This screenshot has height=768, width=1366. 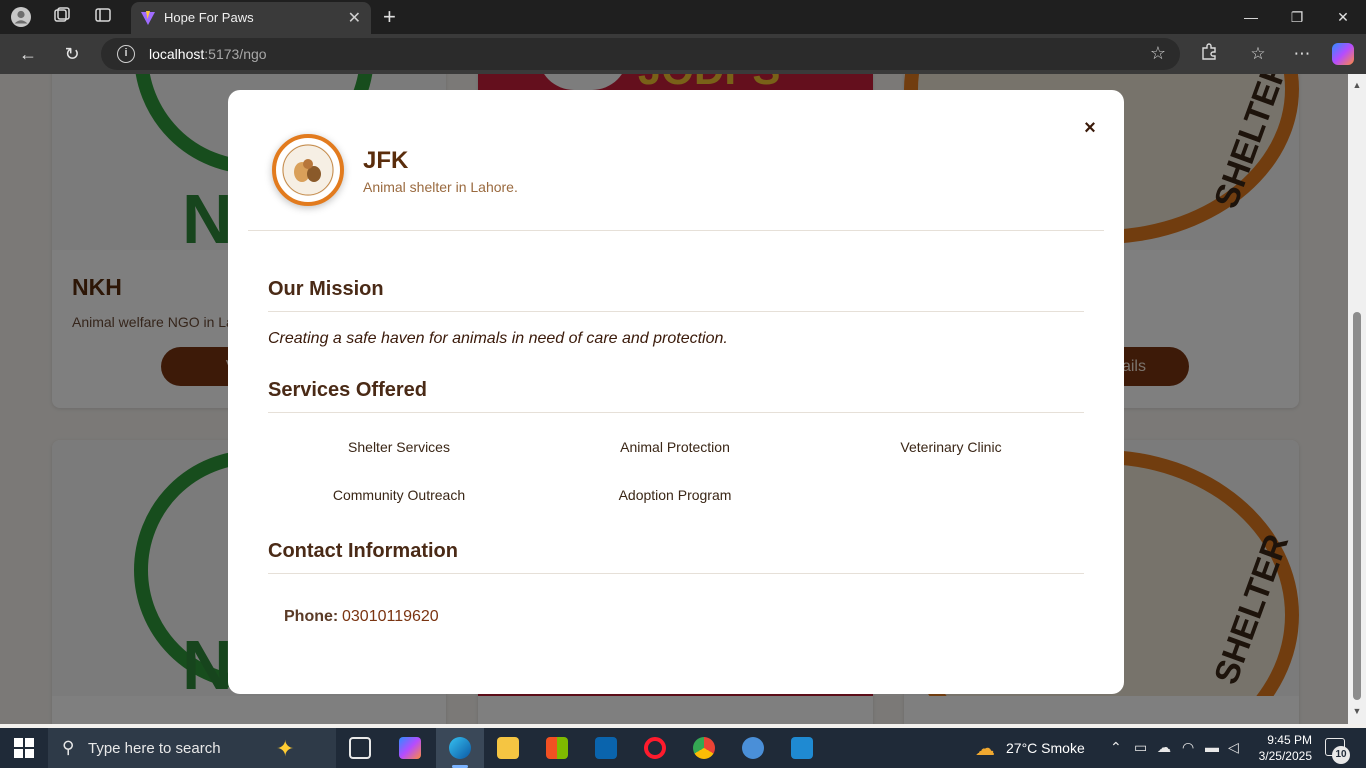 I want to click on ngo-logo-image, so click(x=308, y=170).